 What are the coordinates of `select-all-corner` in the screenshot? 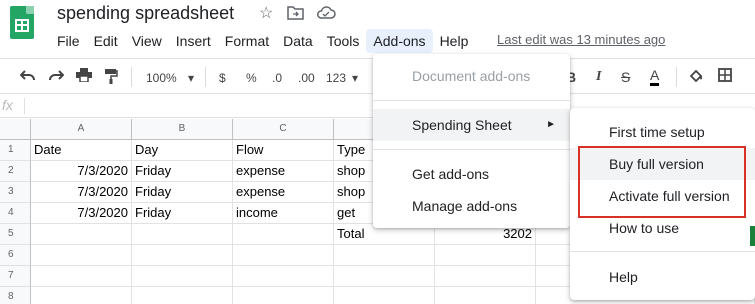 It's located at (15, 129).